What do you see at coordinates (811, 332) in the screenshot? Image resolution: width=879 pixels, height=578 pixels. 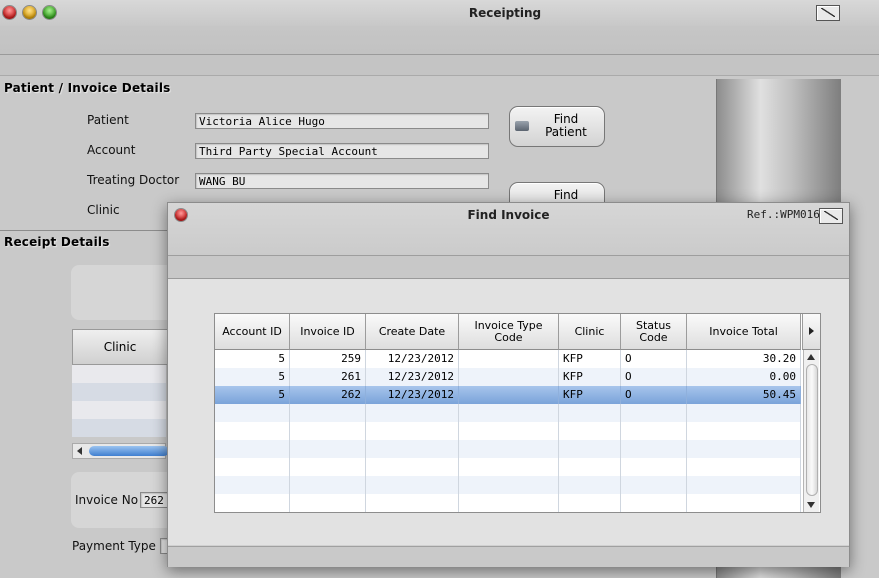 I see `column-menu-button` at bounding box center [811, 332].